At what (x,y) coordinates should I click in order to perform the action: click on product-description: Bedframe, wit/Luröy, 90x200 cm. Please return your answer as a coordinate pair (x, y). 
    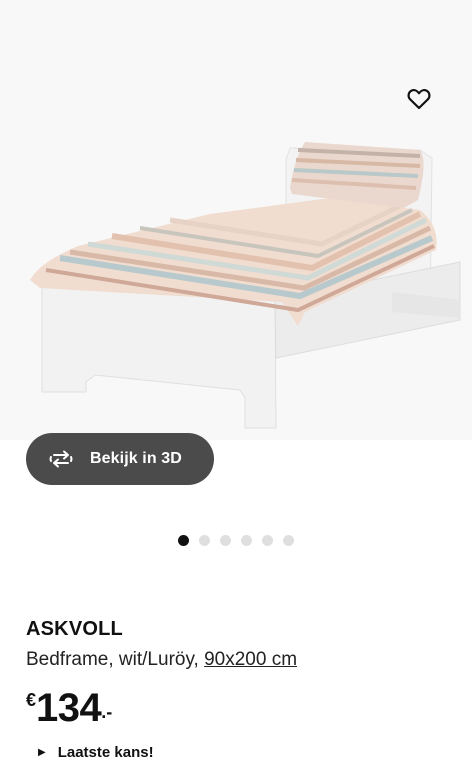
    Looking at the image, I should click on (161, 660).